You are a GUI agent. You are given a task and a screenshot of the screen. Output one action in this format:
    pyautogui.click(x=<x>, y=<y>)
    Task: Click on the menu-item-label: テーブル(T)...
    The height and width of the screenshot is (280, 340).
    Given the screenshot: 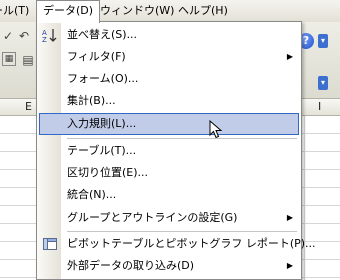 What is the action you would take?
    pyautogui.click(x=102, y=150)
    